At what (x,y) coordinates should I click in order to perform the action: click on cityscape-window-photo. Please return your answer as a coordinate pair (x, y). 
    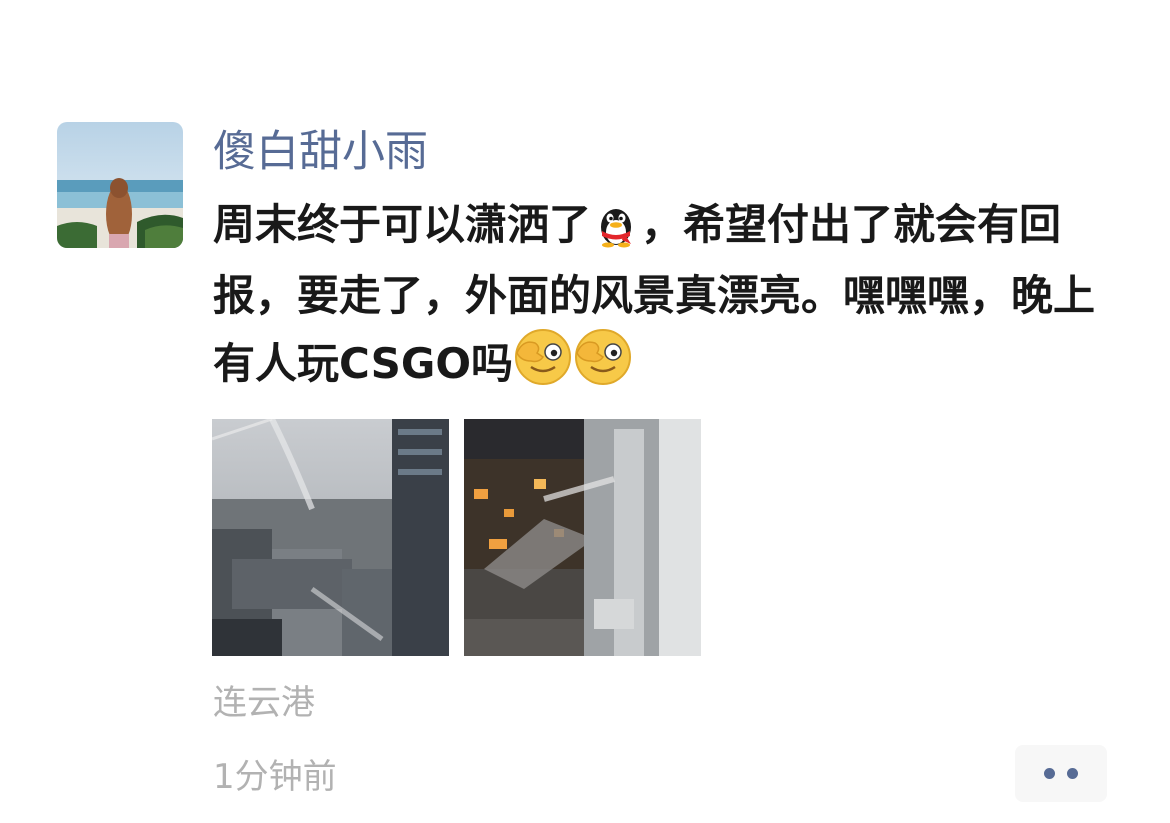
    Looking at the image, I should click on (330, 537).